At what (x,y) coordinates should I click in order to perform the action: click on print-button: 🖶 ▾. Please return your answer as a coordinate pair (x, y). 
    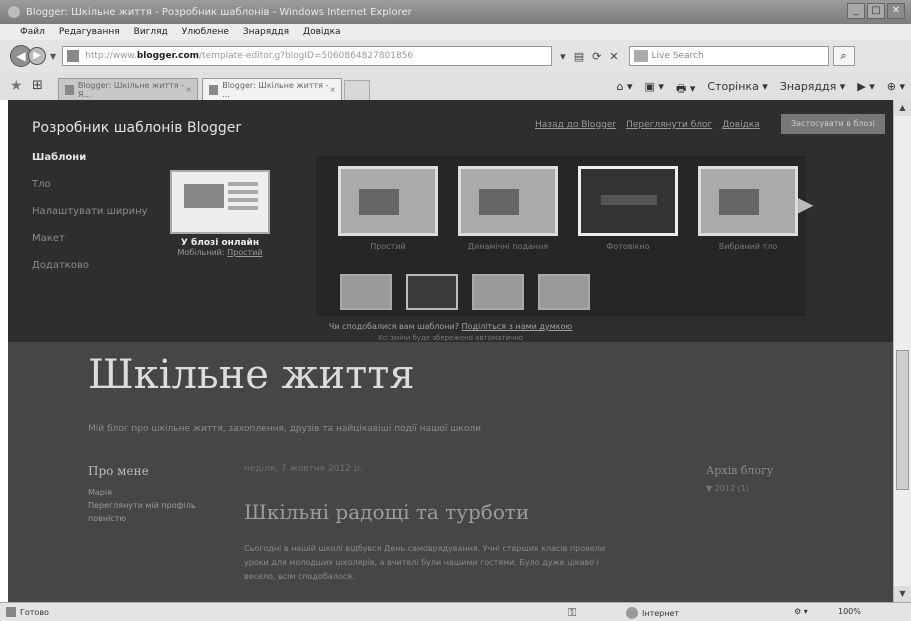
    Looking at the image, I should click on (685, 89).